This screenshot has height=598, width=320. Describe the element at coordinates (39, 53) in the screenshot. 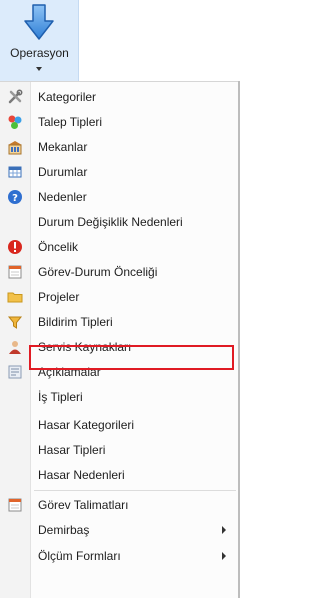

I see `operasyon-label: Operasyon` at that location.